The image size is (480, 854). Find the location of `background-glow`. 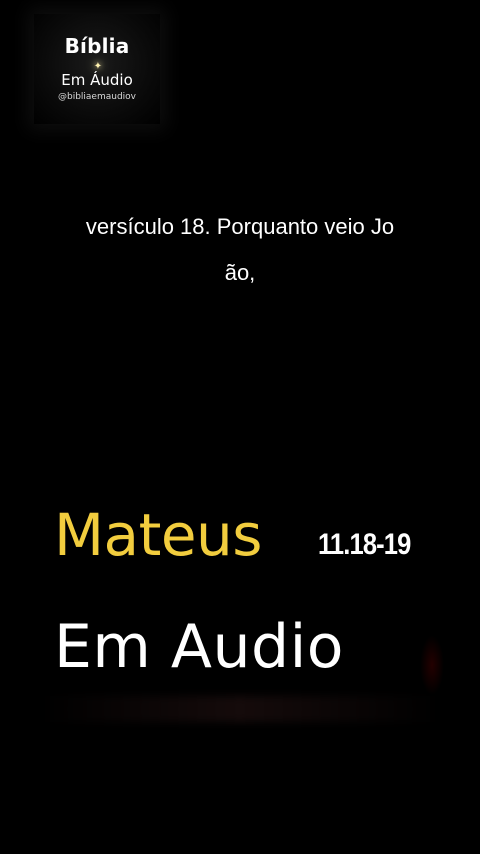

background-glow is located at coordinates (432, 665).